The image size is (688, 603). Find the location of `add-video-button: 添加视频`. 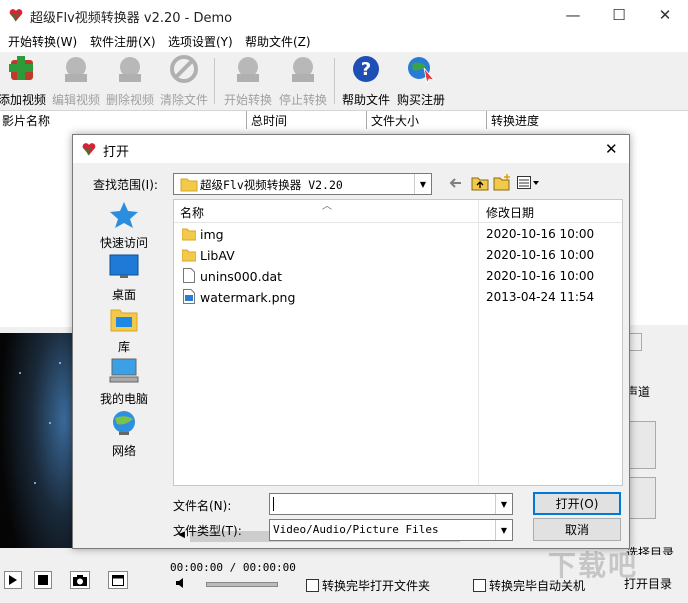

add-video-button: 添加视频 is located at coordinates (24, 81).